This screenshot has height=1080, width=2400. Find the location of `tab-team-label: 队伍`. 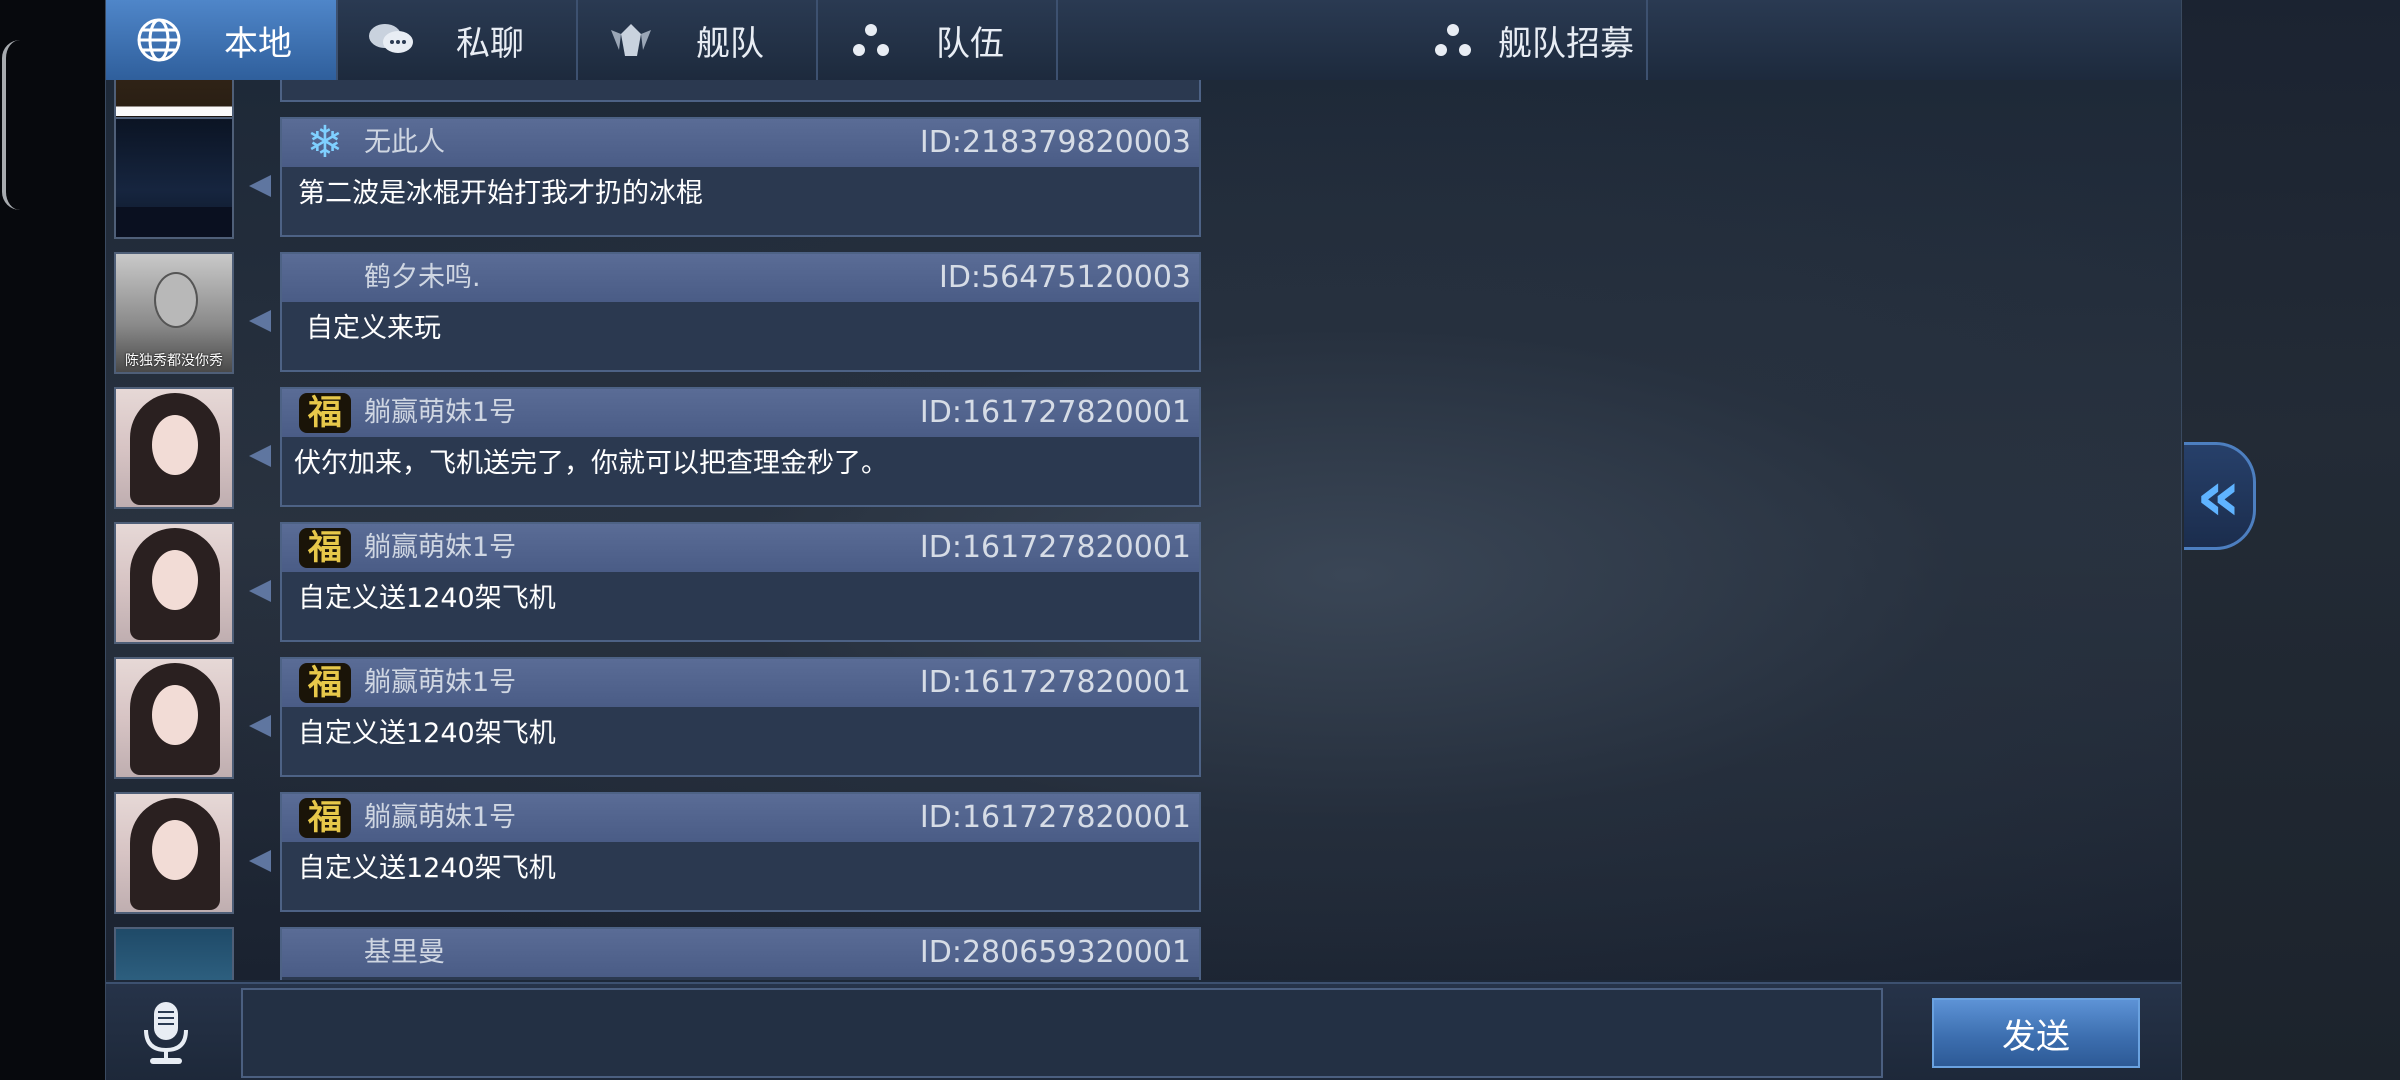

tab-team-label: 队伍 is located at coordinates (970, 43).